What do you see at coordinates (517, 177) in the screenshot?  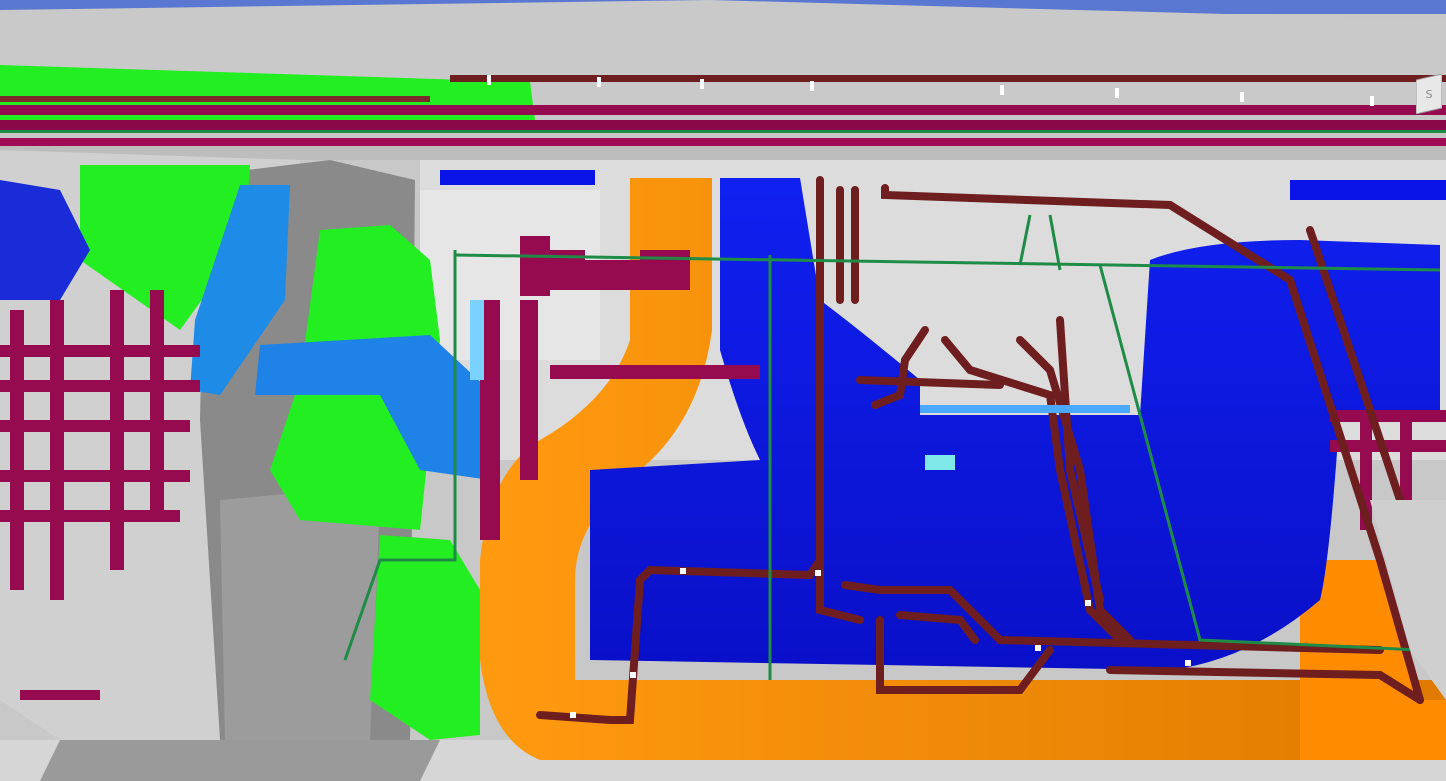 I see `supply-duct-top-band` at bounding box center [517, 177].